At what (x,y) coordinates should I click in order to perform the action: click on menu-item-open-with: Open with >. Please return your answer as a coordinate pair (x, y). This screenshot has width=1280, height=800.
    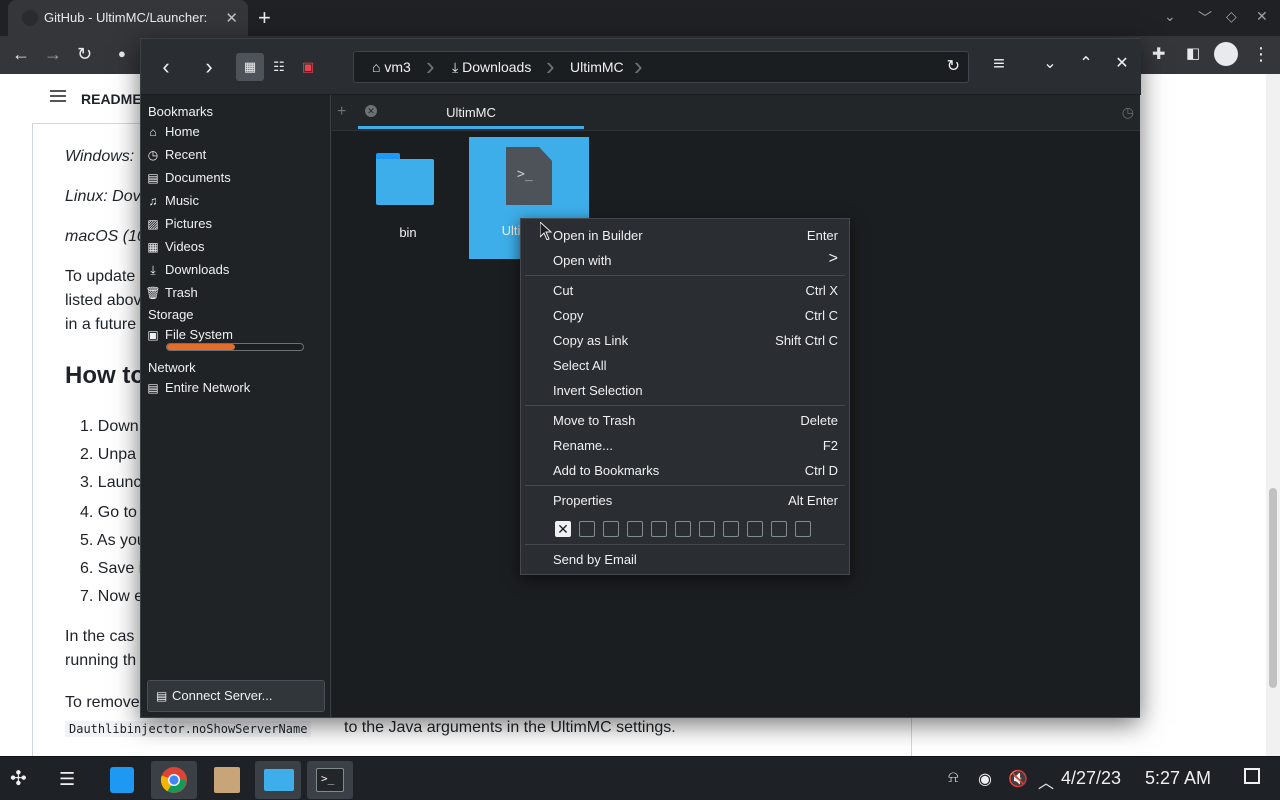
    Looking at the image, I should click on (685, 260).